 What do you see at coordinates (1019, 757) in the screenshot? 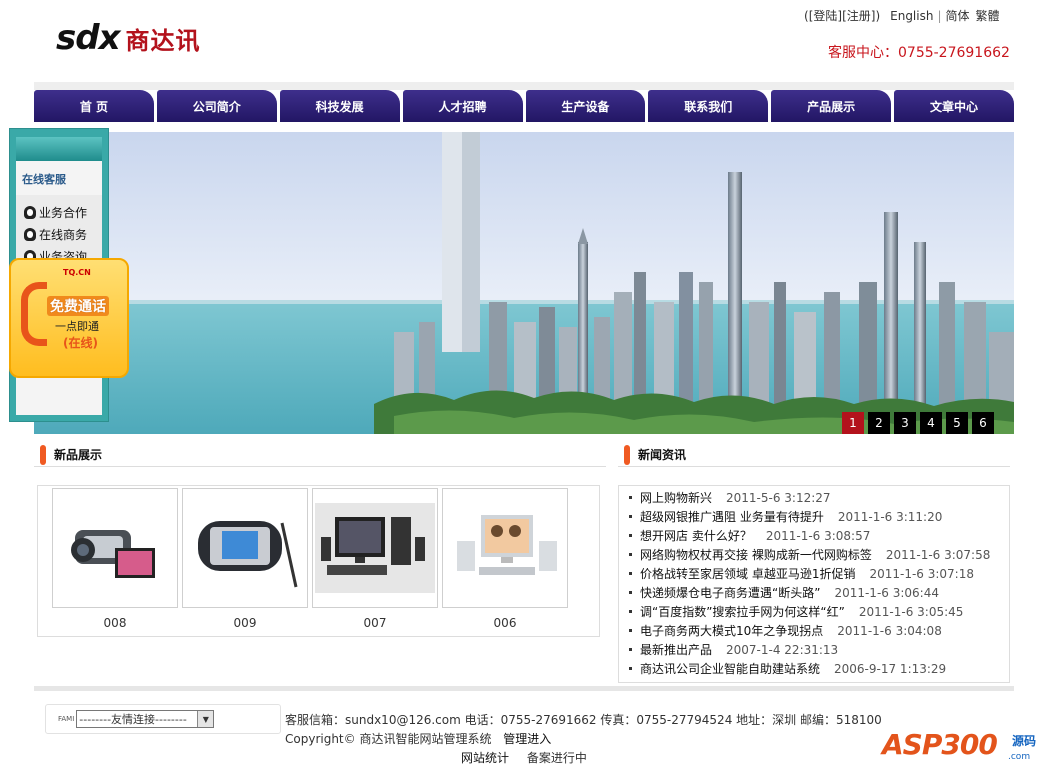
I see `asp300-domain: .com` at bounding box center [1019, 757].